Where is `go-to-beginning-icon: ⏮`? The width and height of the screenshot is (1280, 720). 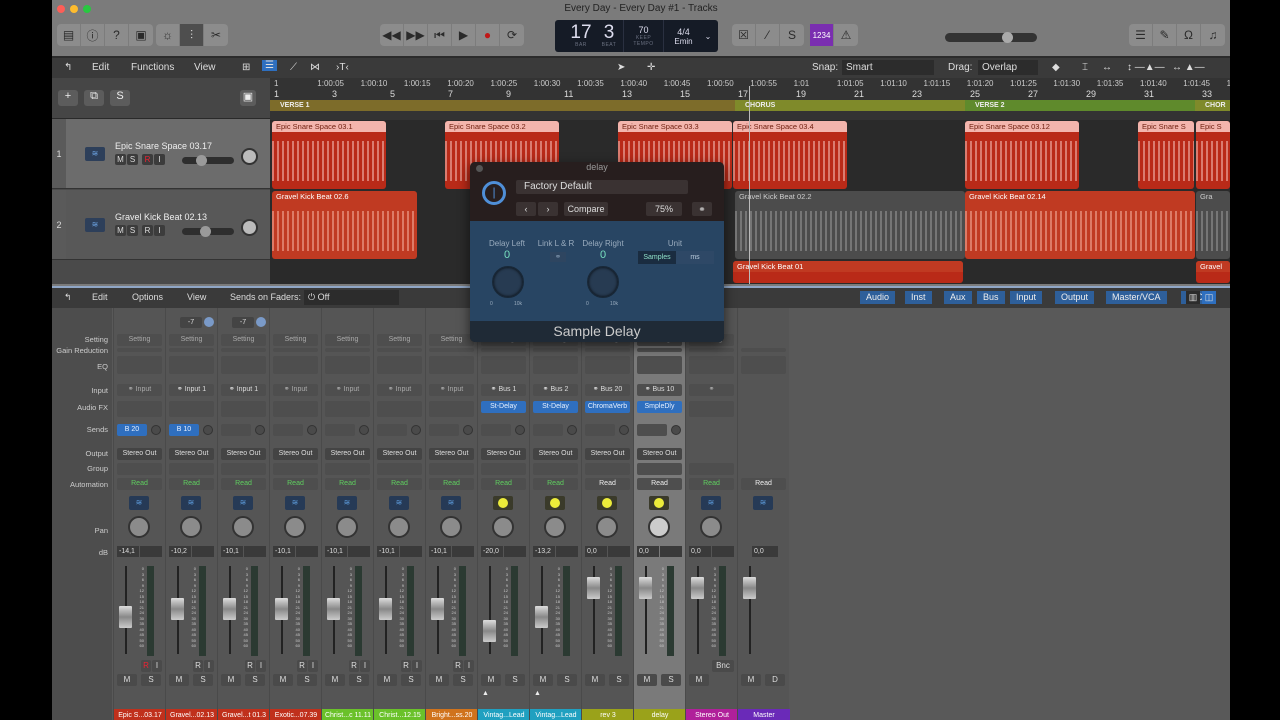
go-to-beginning-icon: ⏮ is located at coordinates (440, 35).